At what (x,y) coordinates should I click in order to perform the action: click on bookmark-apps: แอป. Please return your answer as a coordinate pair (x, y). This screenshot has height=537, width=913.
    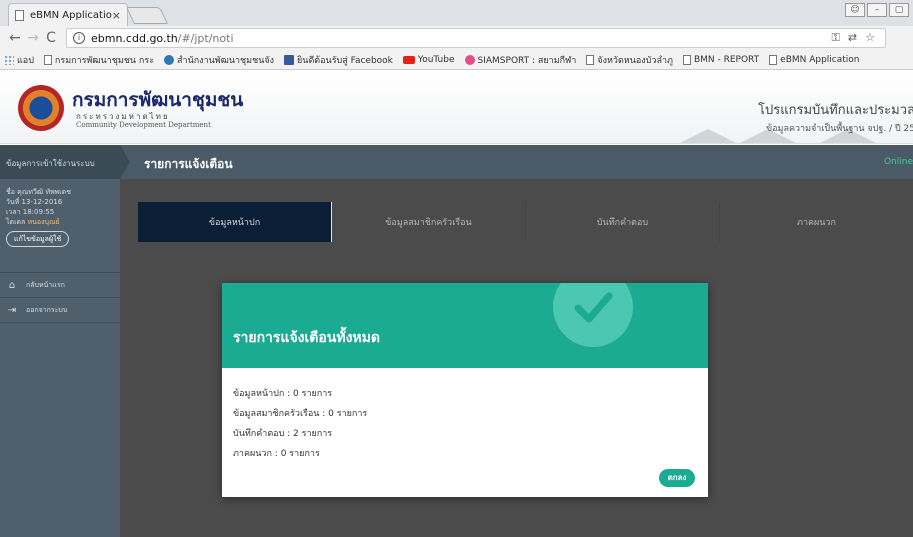
    Looking at the image, I should click on (19, 60).